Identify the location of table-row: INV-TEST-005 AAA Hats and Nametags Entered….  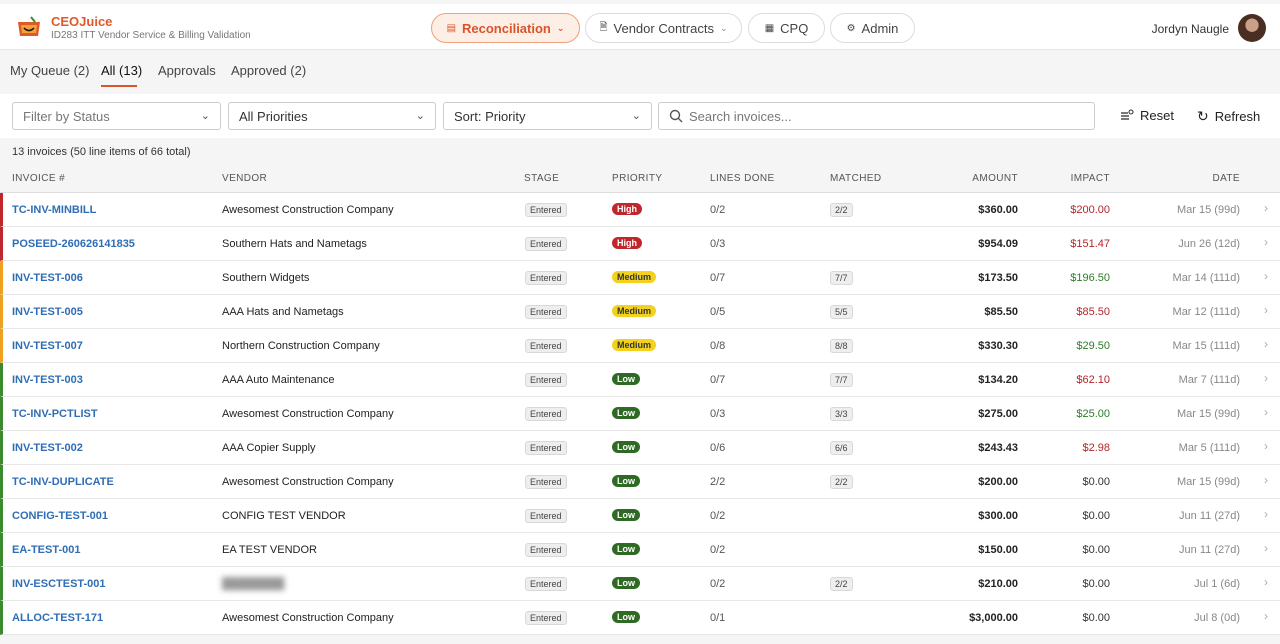
(640, 312).